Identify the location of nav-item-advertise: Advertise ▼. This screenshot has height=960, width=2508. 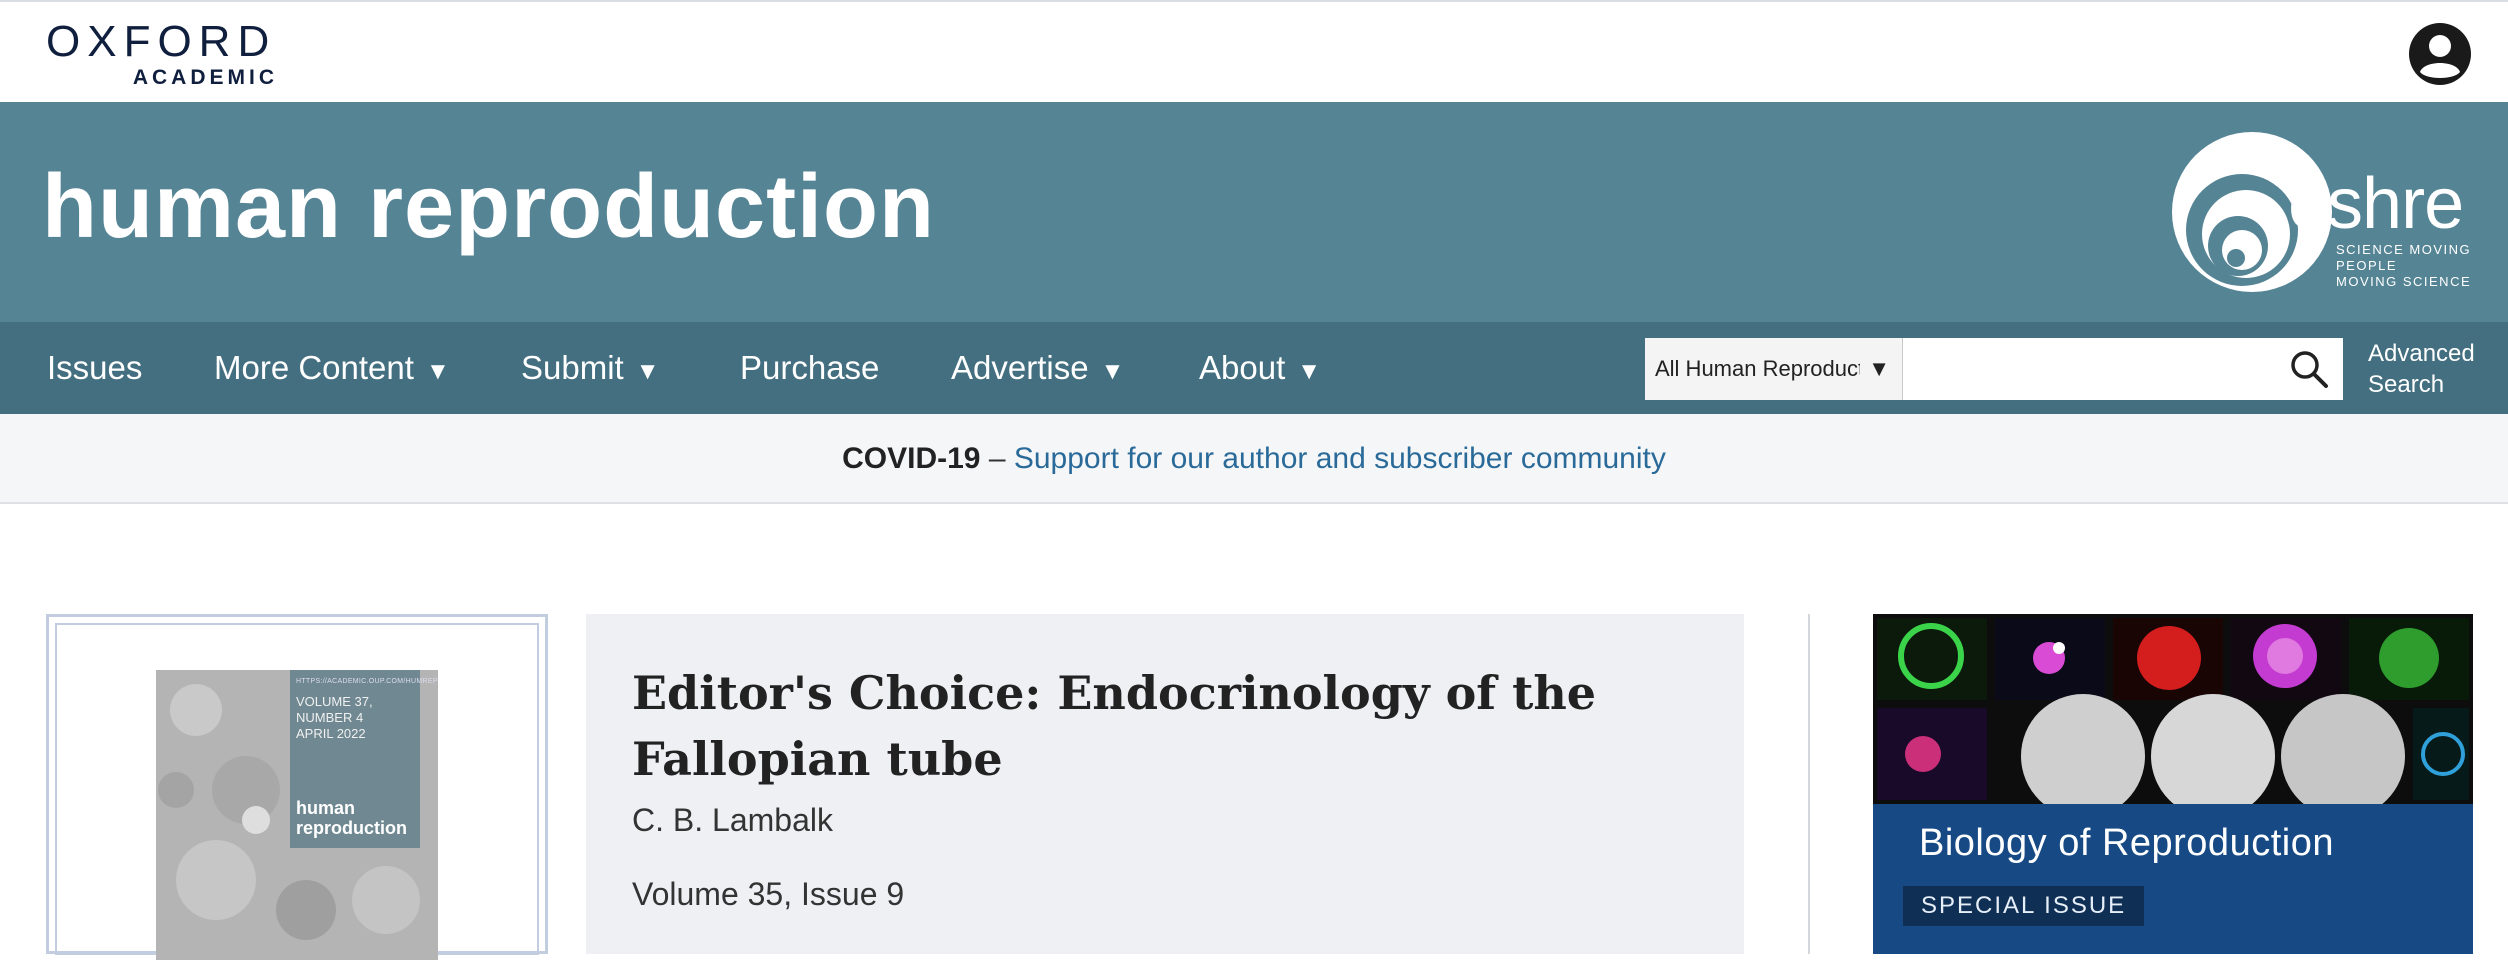
(1037, 368).